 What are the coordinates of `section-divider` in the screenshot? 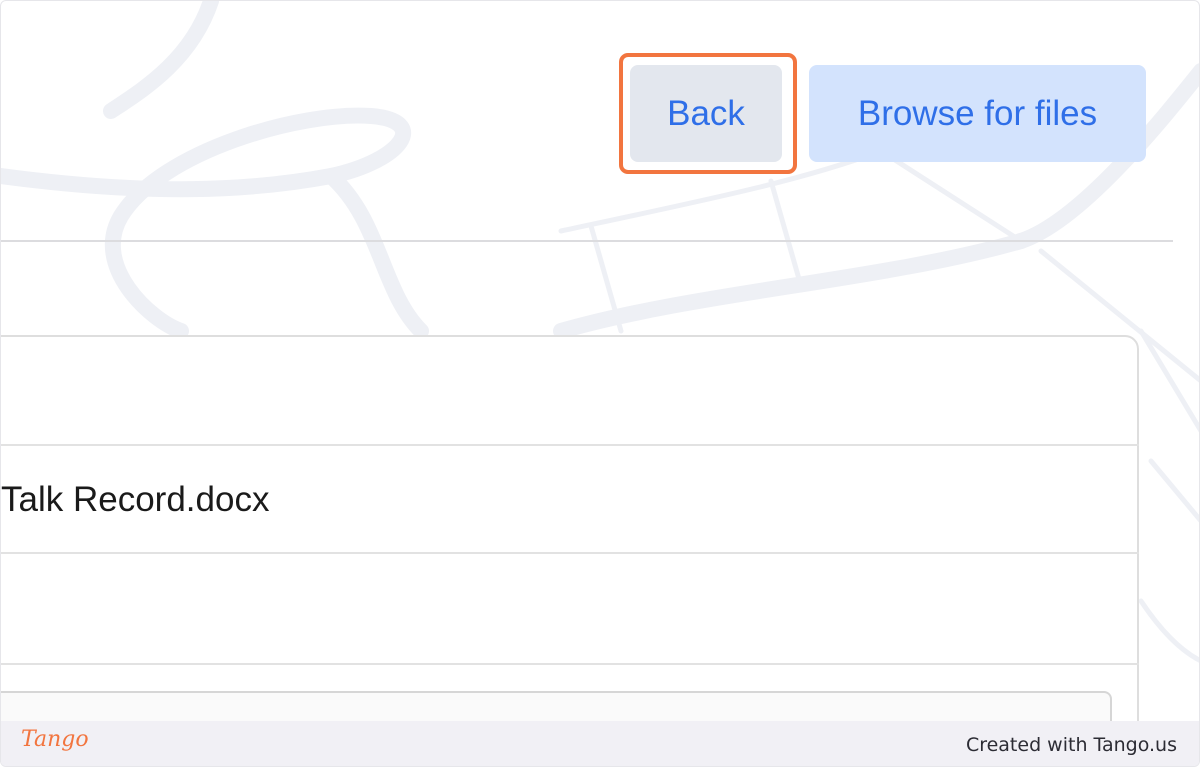 It's located at (587, 241).